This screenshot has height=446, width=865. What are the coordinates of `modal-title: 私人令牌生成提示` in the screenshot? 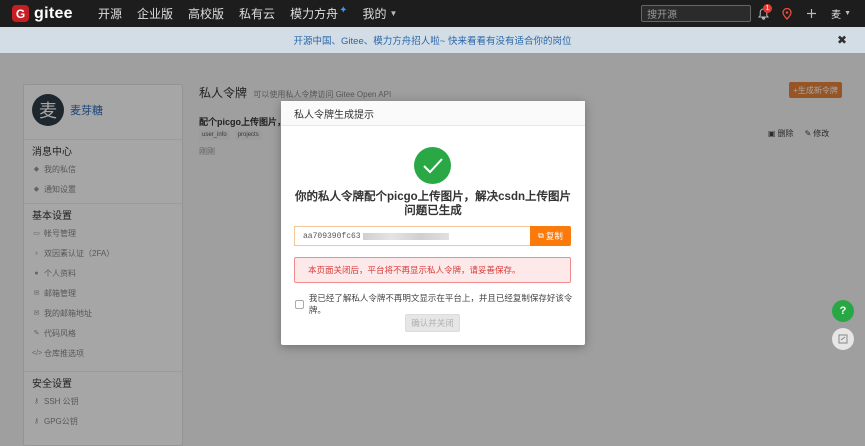 It's located at (433, 113).